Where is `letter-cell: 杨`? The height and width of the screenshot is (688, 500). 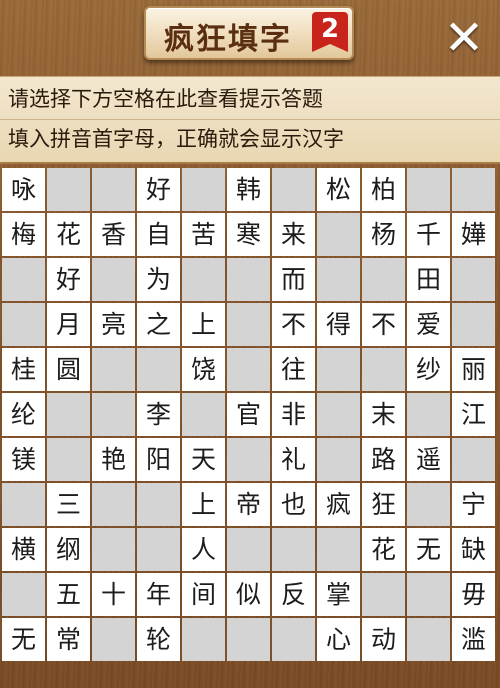 letter-cell: 杨 is located at coordinates (383, 234).